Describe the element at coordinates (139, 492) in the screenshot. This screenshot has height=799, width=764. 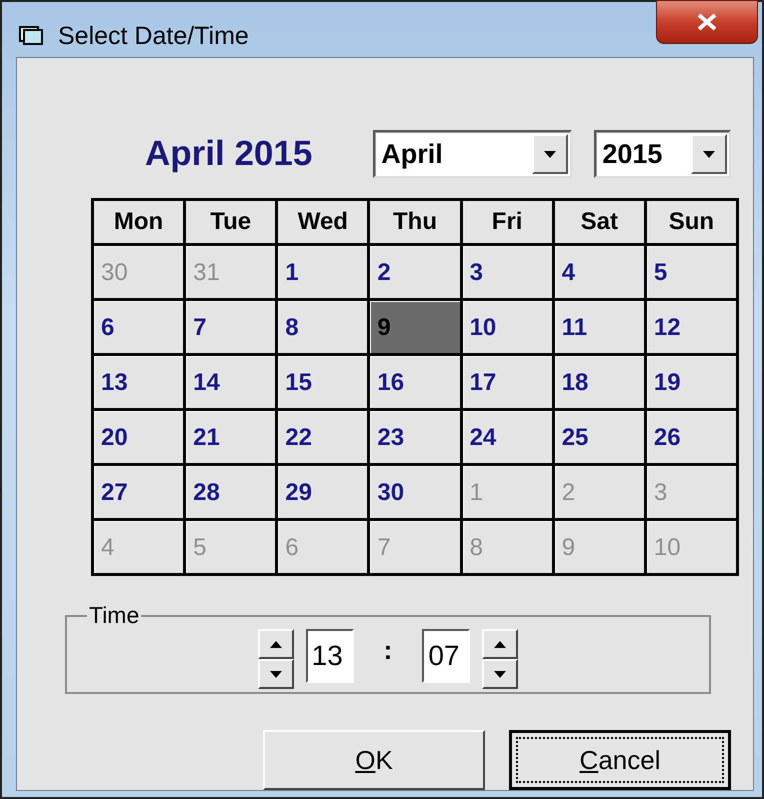
I see `day-cell: 27` at that location.